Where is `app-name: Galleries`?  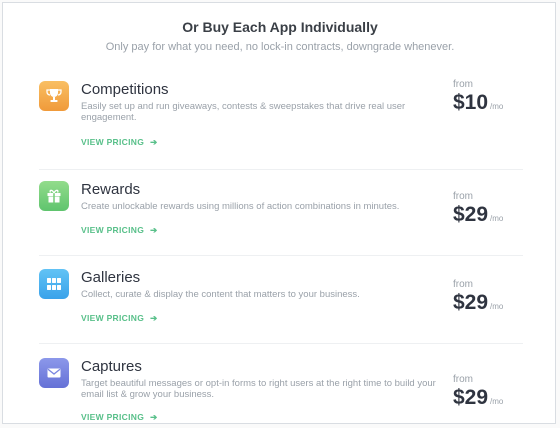
app-name: Galleries is located at coordinates (111, 277).